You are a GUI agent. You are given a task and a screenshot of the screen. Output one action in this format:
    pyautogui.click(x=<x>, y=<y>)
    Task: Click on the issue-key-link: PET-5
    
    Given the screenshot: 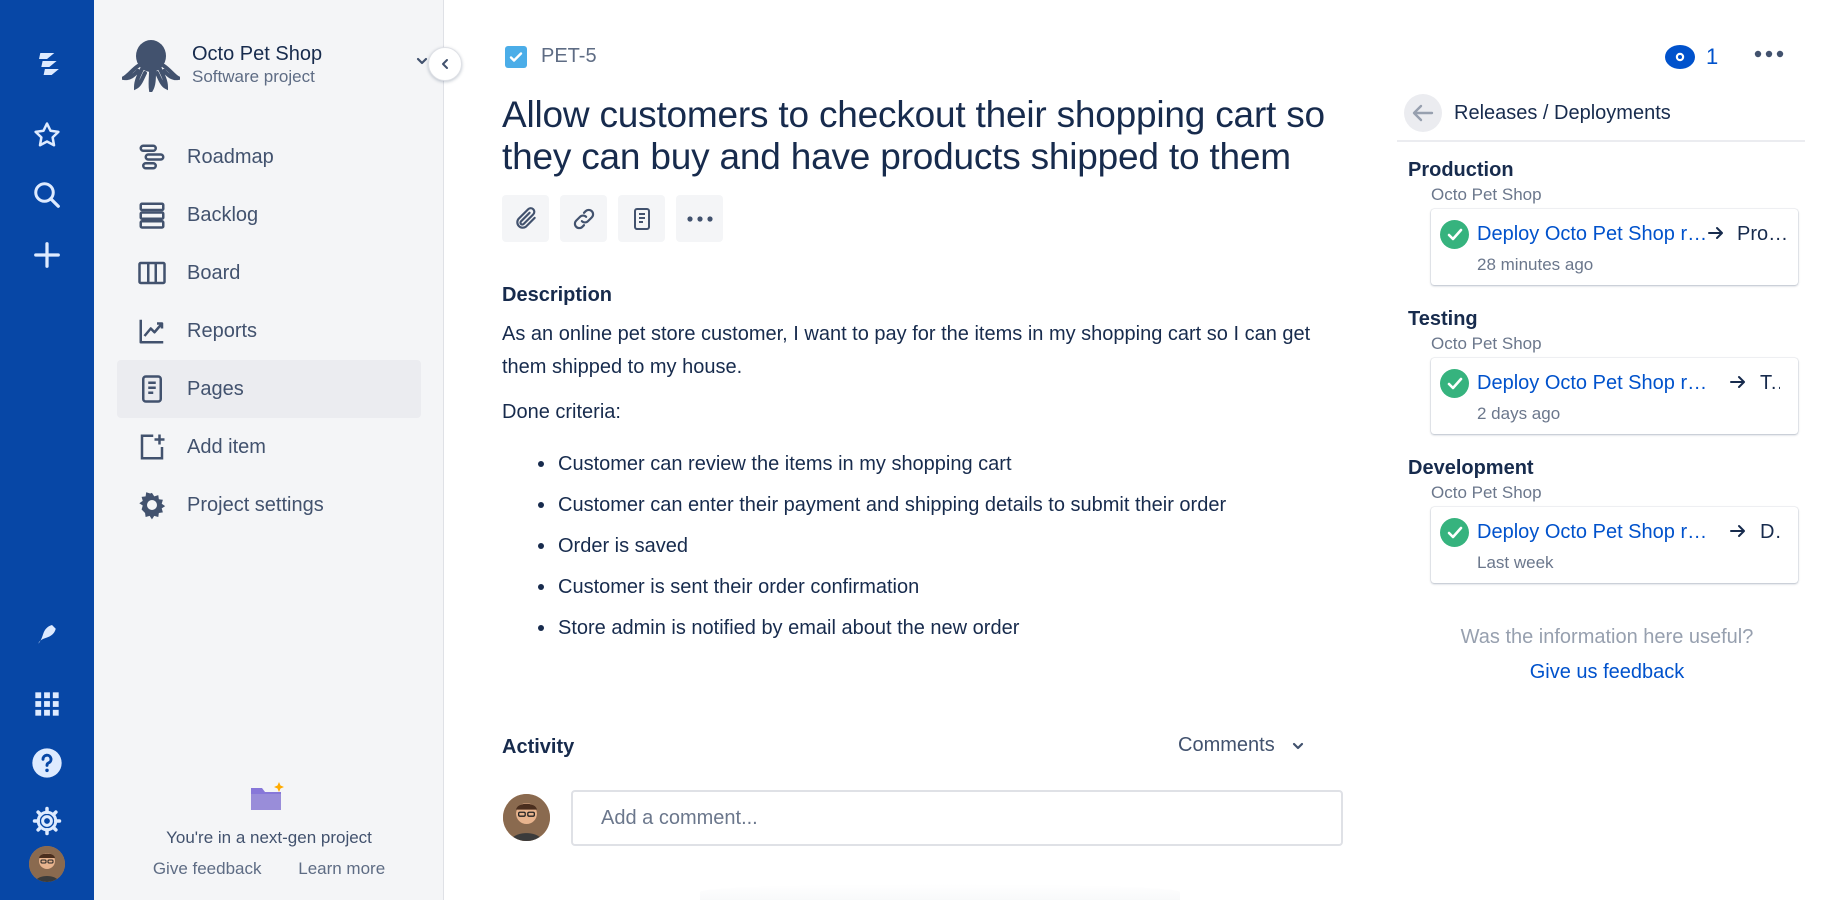 What is the action you would take?
    pyautogui.click(x=569, y=56)
    